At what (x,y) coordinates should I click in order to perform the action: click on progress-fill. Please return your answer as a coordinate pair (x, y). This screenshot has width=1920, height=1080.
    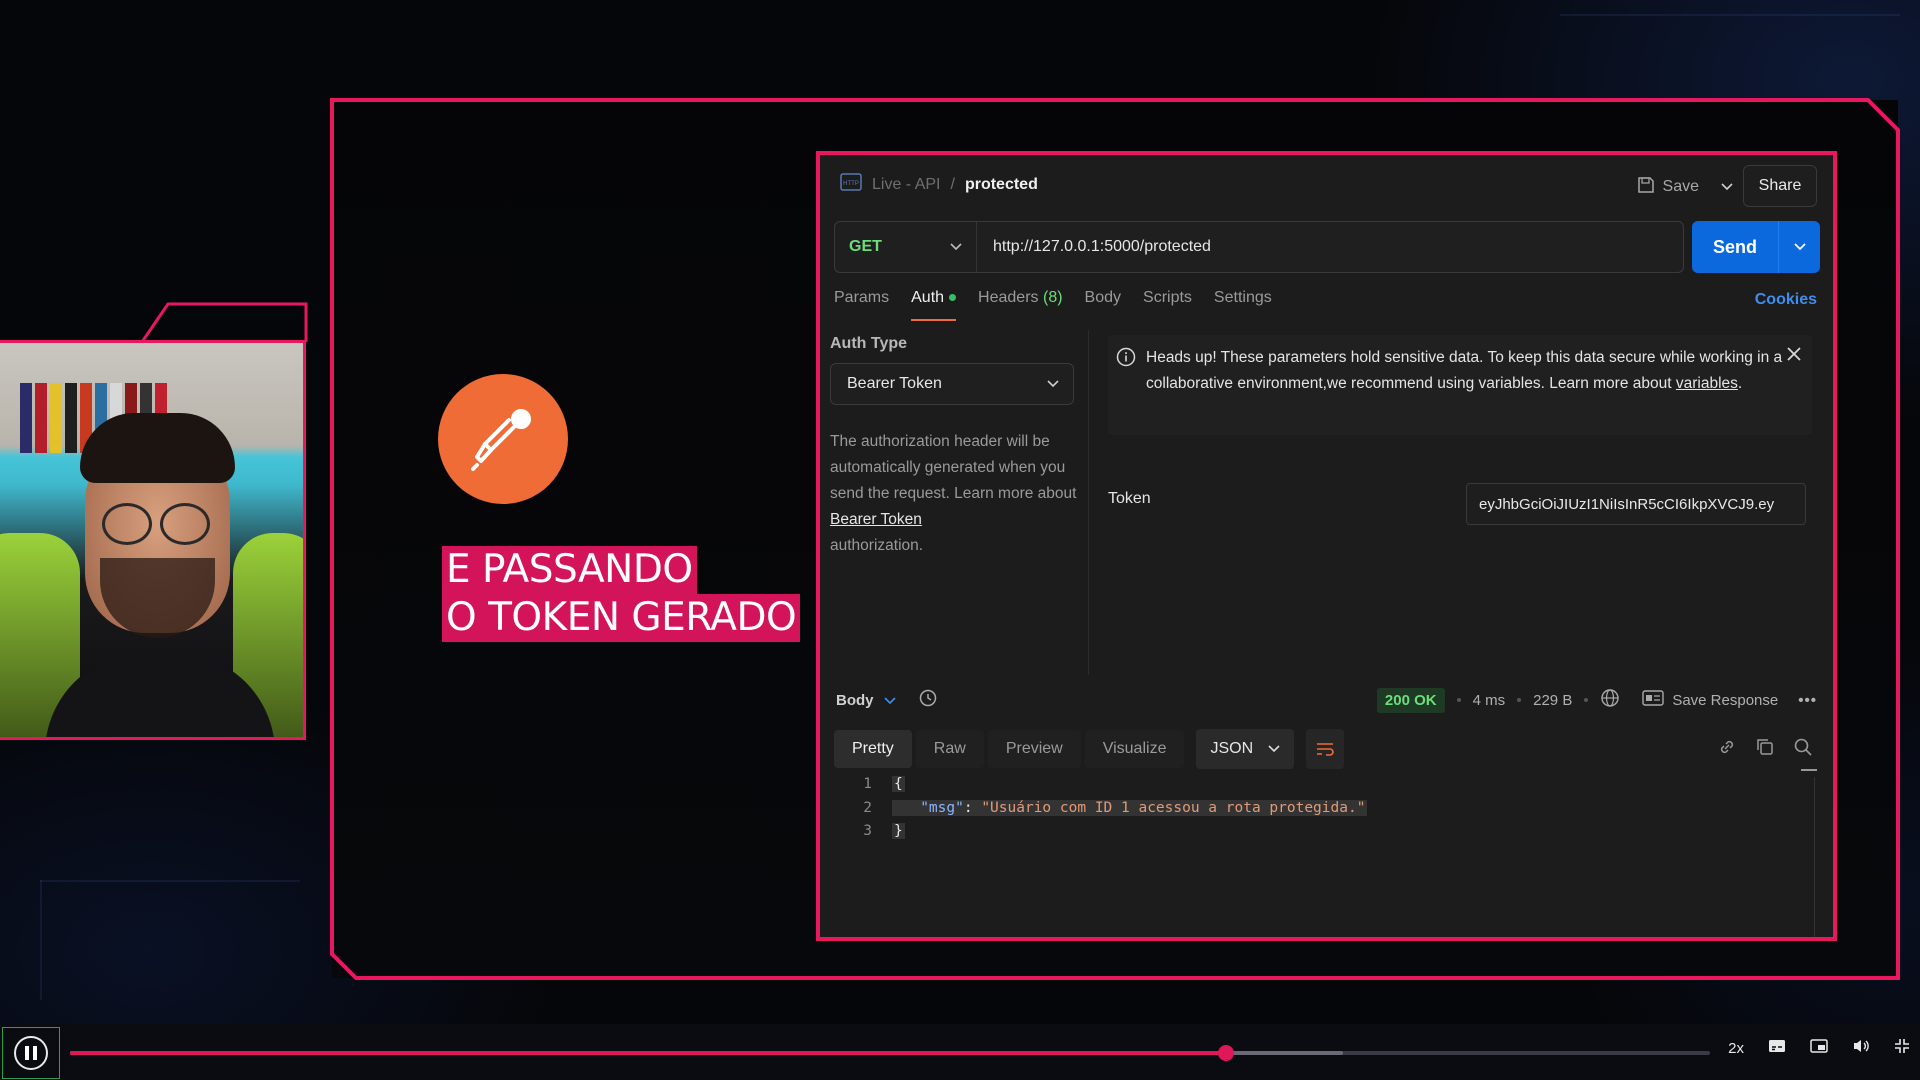
    Looking at the image, I should click on (648, 1053).